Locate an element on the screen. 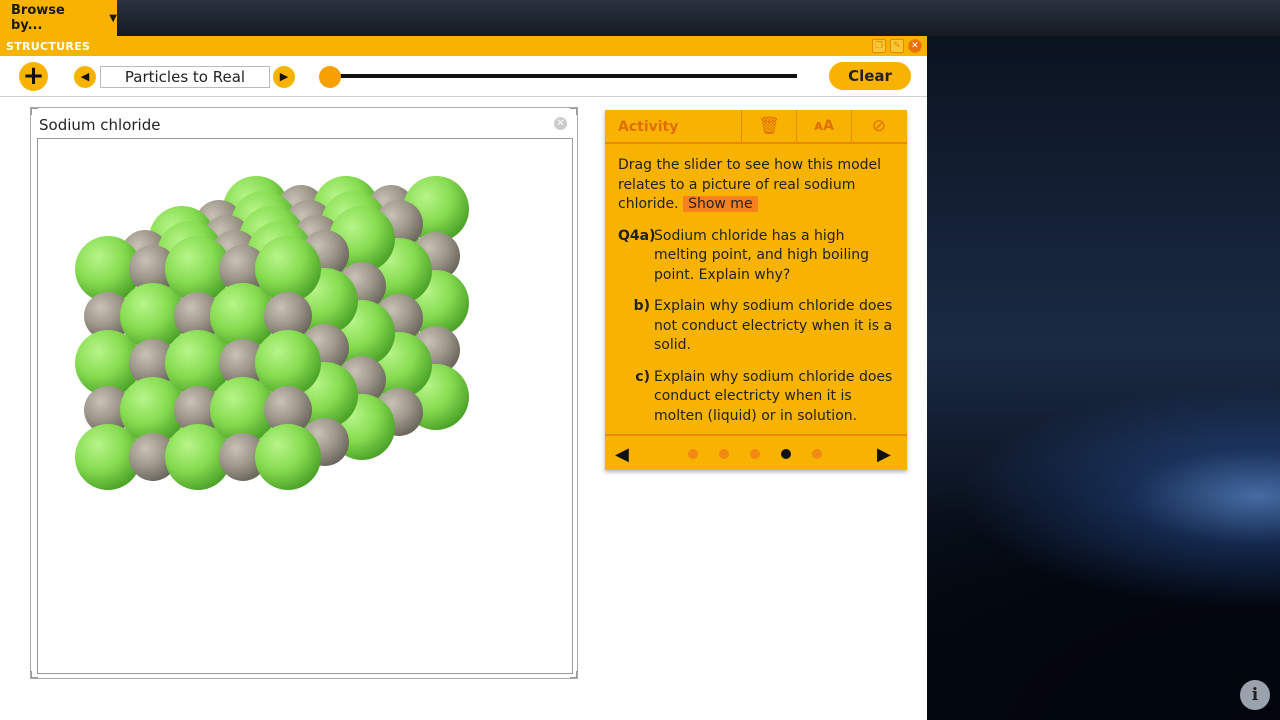  add-button: + is located at coordinates (33, 76).